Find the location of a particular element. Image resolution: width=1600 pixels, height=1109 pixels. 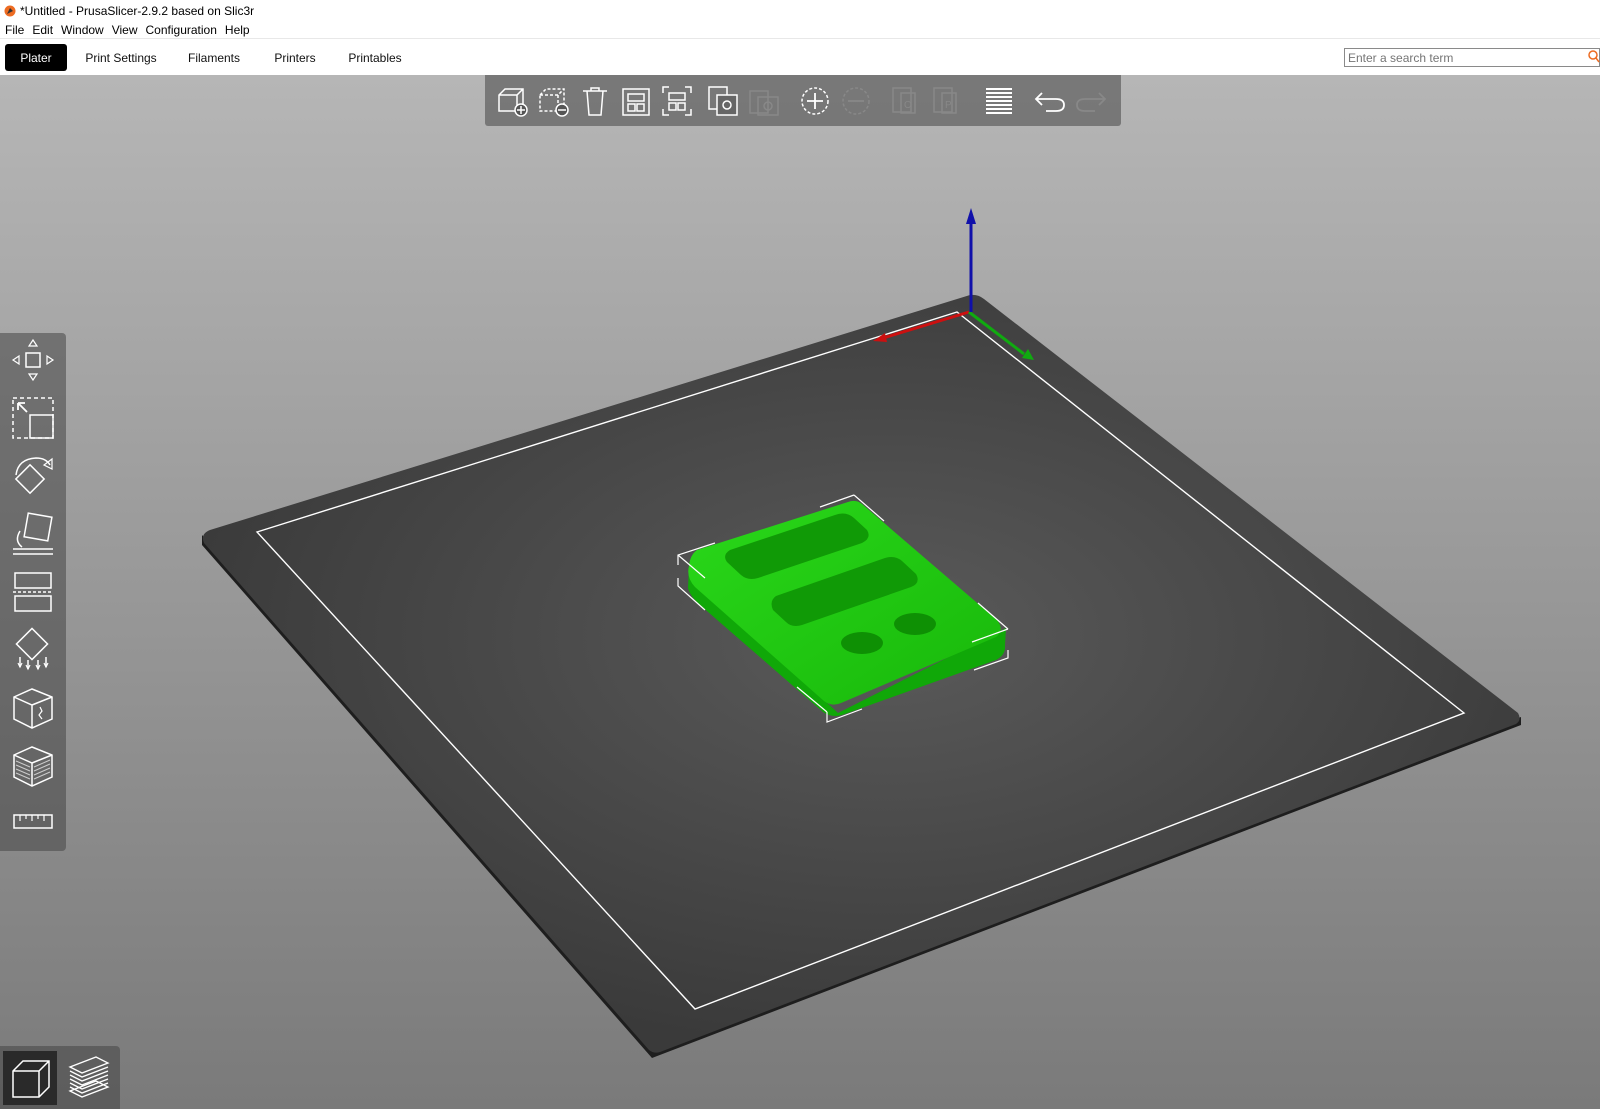

menu-bar: File Edit Window View Configuration Help is located at coordinates (800, 30).